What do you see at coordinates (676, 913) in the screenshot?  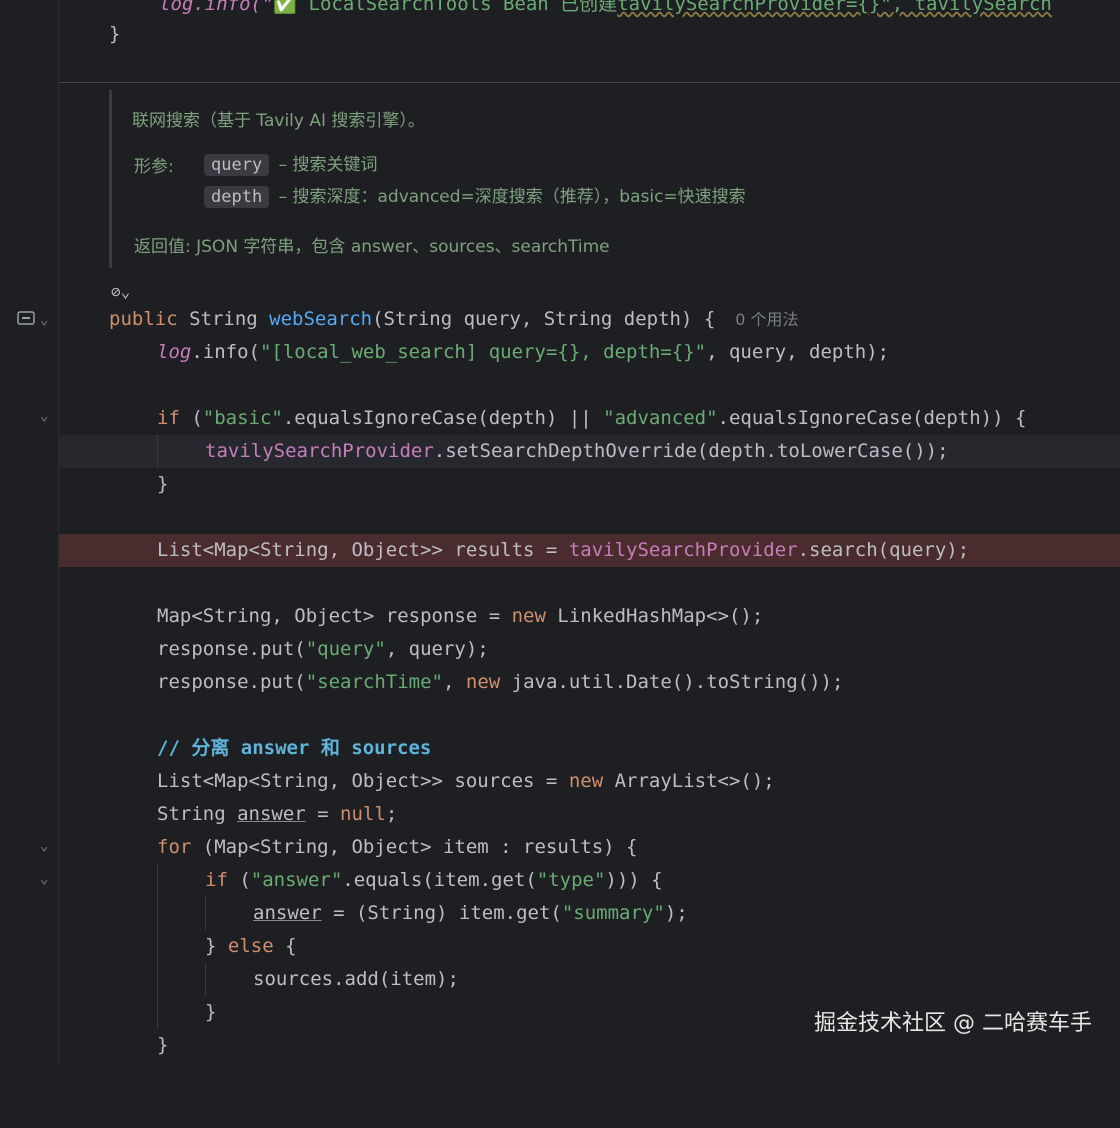 I see `code-text: );` at bounding box center [676, 913].